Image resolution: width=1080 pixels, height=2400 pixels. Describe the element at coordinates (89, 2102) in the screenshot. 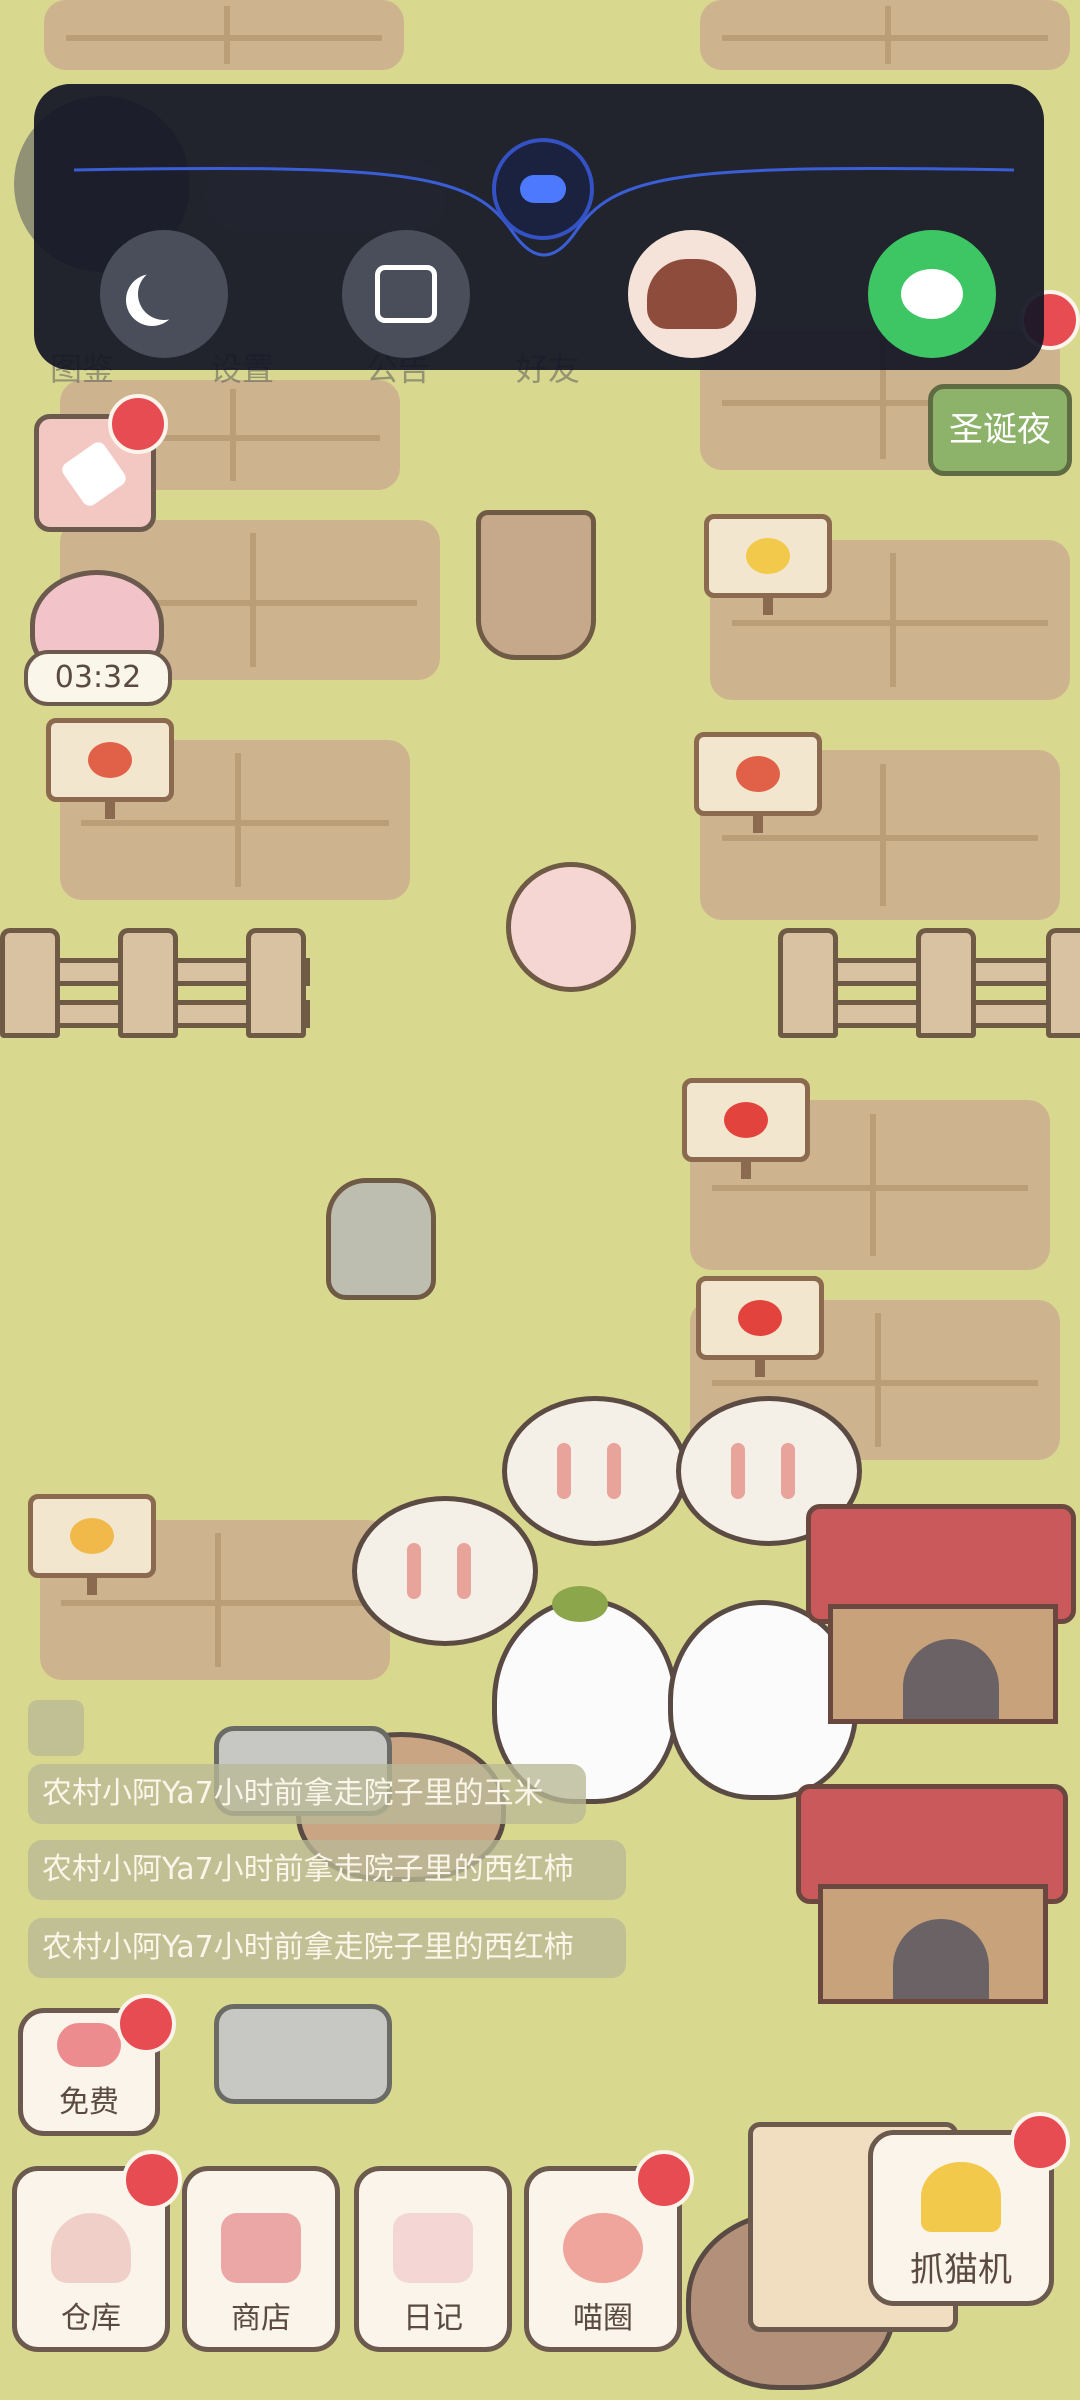

I see `free-label: 免费` at that location.